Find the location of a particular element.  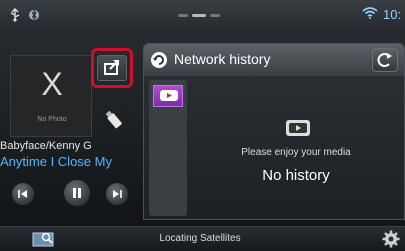

reload-button is located at coordinates (385, 60).